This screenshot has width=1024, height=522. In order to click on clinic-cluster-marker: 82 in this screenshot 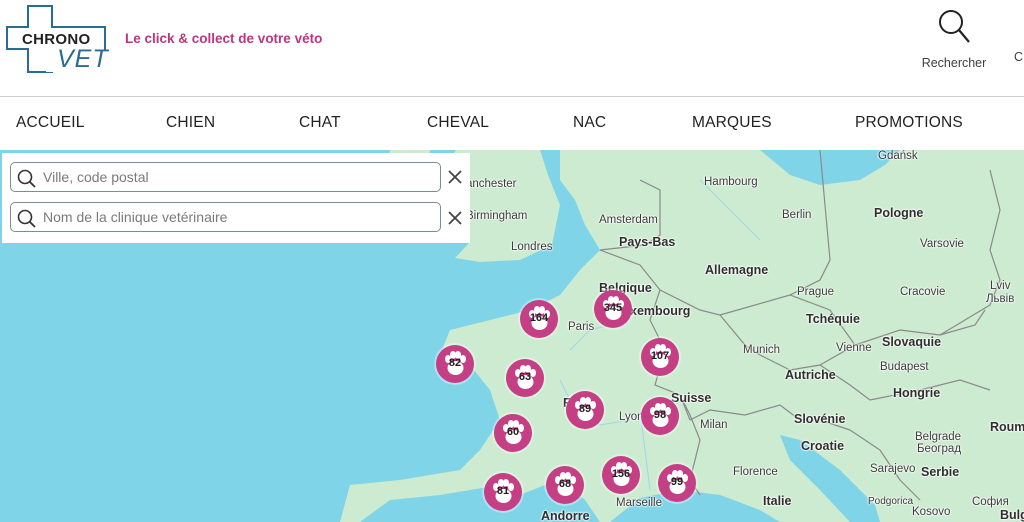, I will do `click(455, 364)`.